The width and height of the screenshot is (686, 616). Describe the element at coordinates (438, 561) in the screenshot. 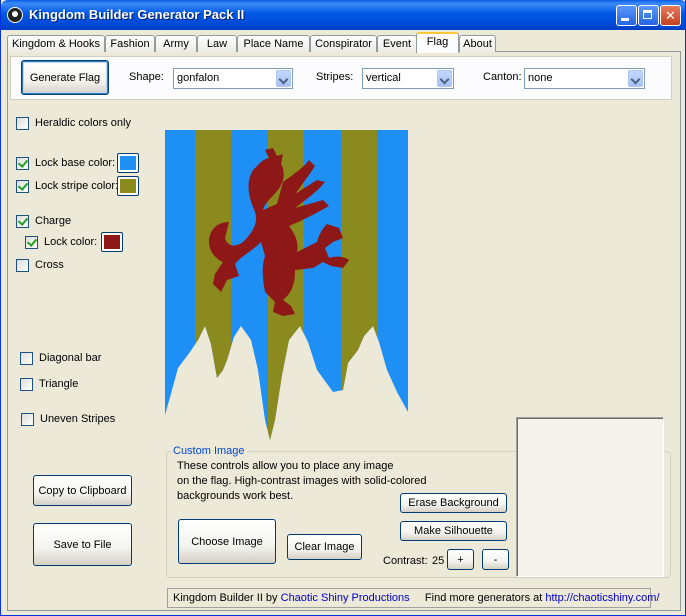

I see `contrast-value: 25` at that location.